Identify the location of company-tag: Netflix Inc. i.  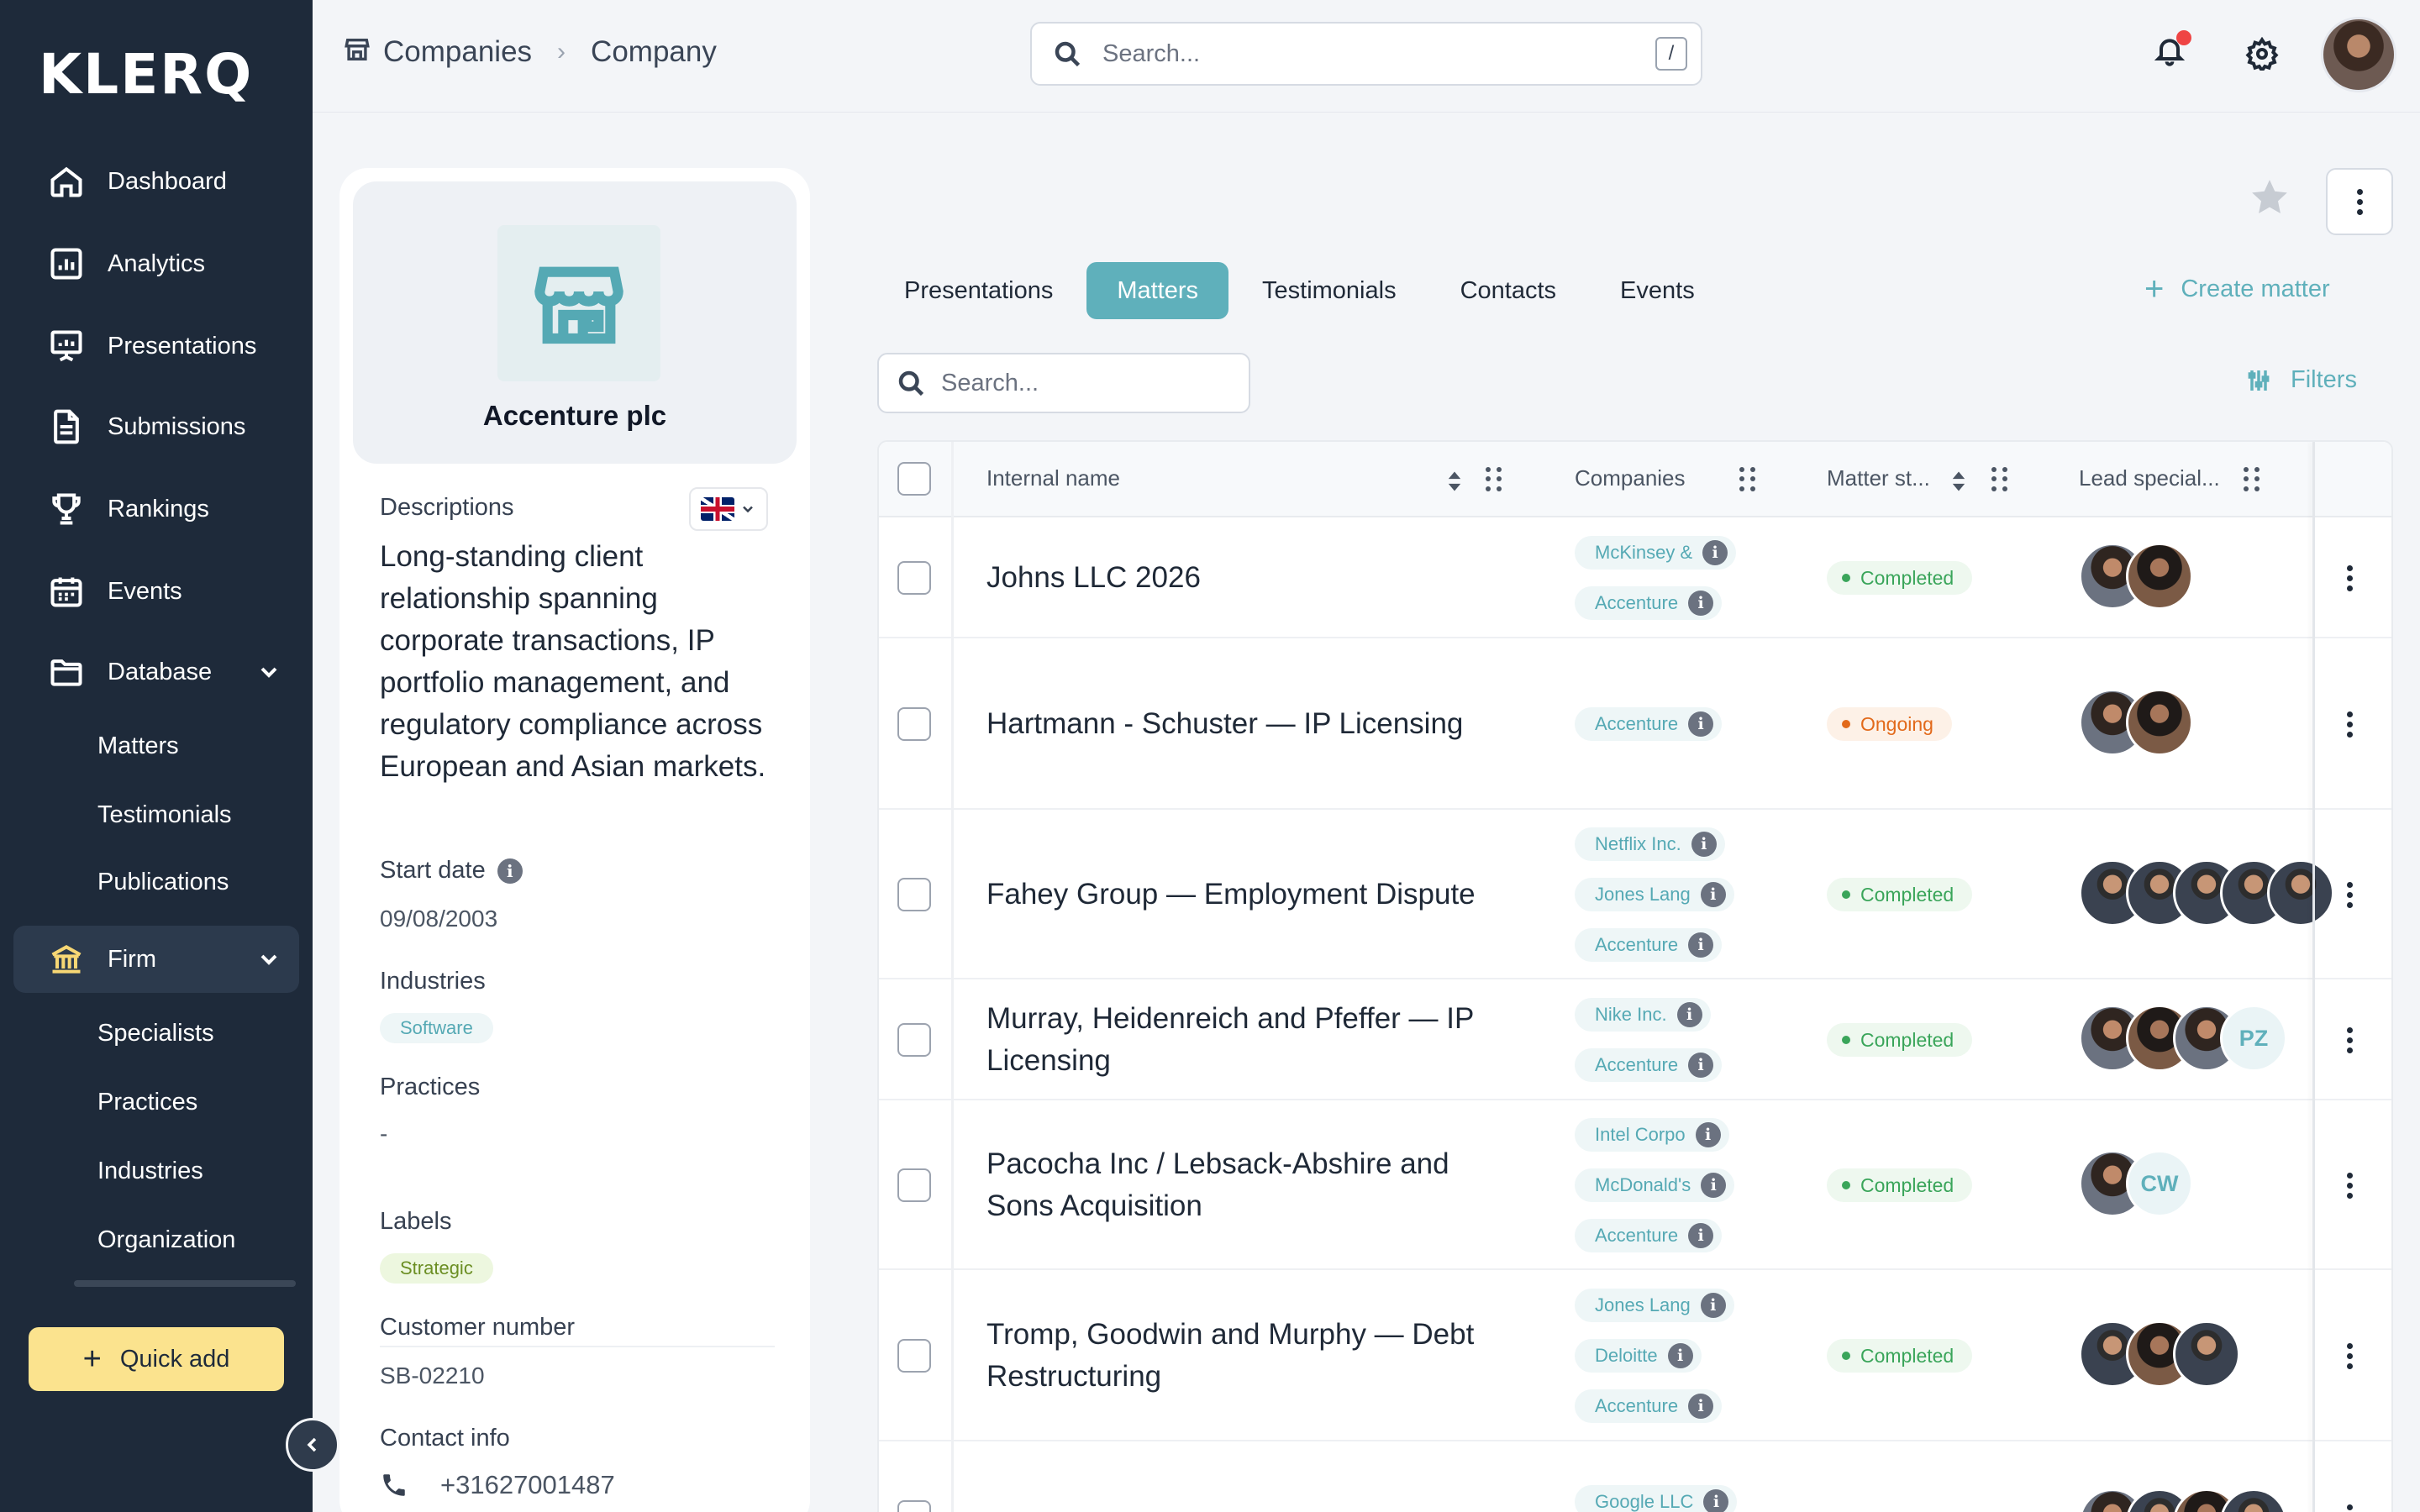
(1650, 844).